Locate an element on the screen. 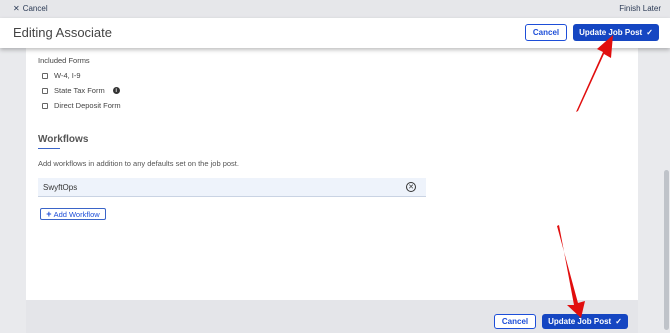 The image size is (670, 333). top-cancel-label: Cancel is located at coordinates (35, 8).